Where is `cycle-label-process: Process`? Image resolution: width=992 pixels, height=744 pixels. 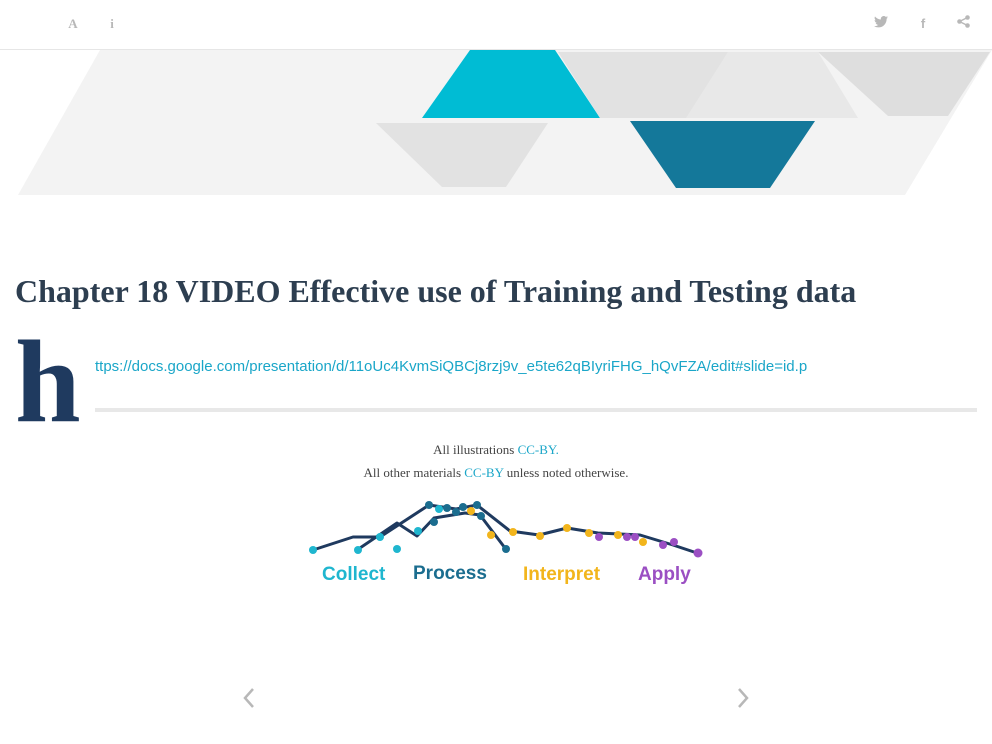 cycle-label-process: Process is located at coordinates (450, 573).